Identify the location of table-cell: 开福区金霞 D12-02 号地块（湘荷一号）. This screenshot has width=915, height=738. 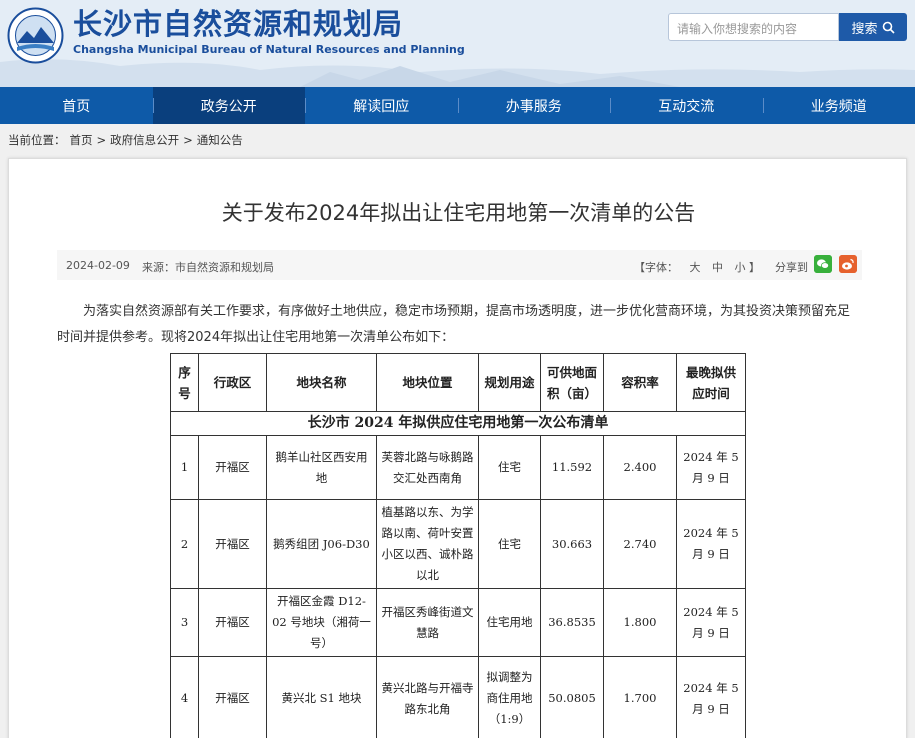
(321, 622).